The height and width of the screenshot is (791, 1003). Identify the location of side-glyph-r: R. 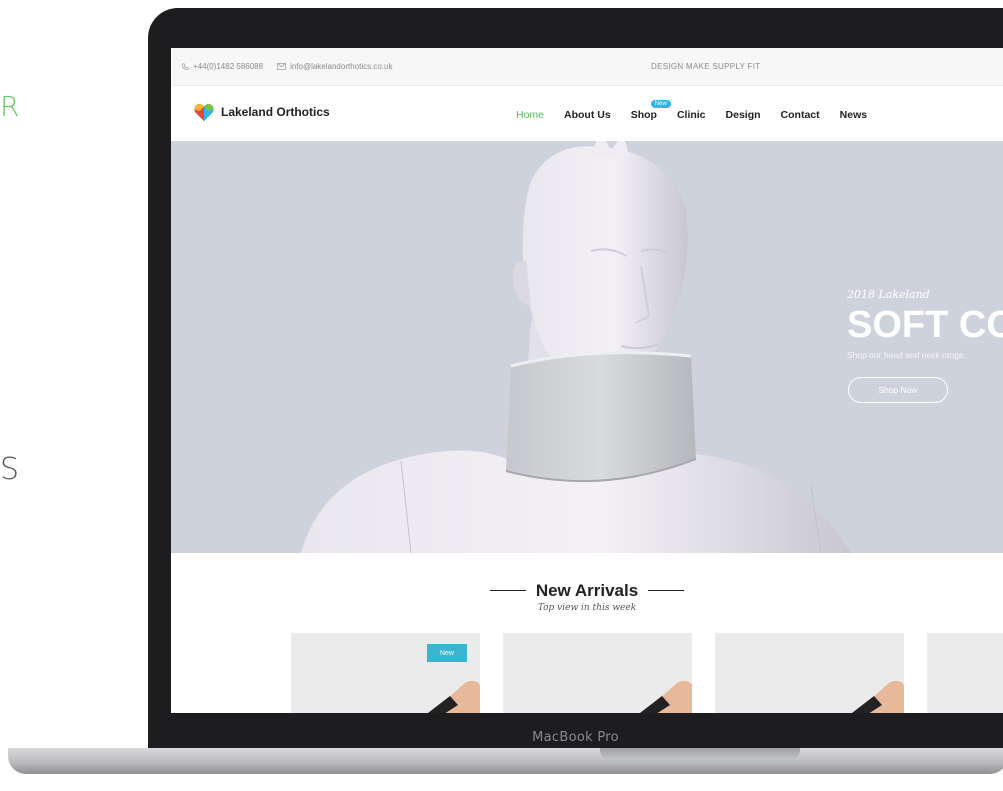
(10, 106).